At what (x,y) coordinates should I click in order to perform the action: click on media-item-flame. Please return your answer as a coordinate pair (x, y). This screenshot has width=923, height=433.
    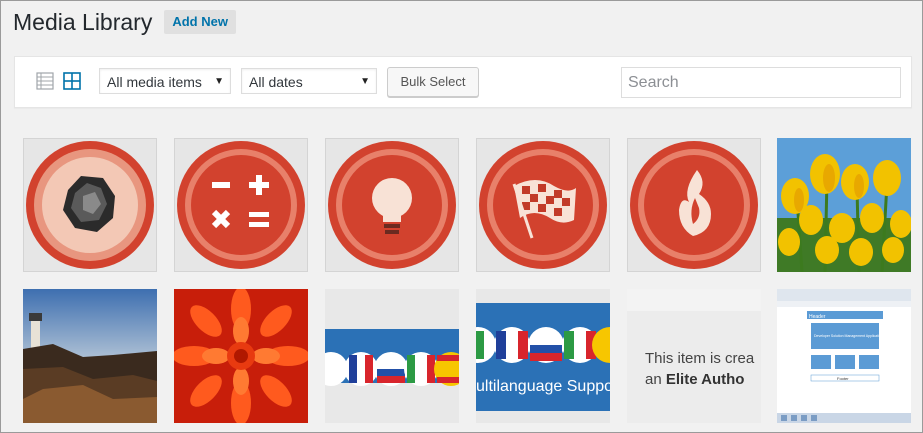
    Looking at the image, I should click on (694, 205).